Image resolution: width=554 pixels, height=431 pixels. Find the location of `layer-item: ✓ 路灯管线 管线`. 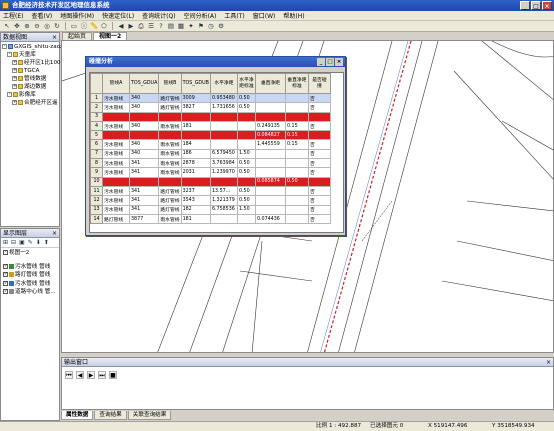

layer-item: ✓ 路灯管线 管线 is located at coordinates (30, 275).